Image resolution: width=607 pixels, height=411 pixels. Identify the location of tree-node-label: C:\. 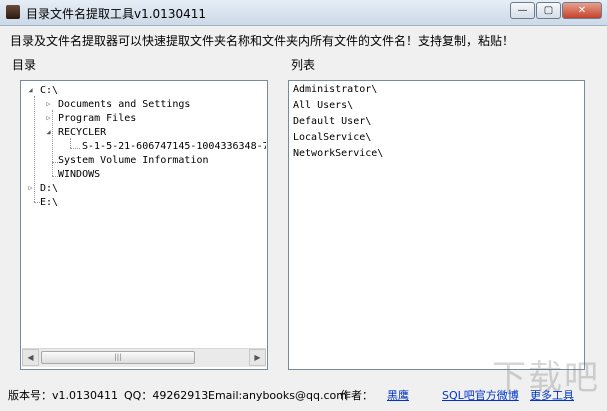
(49, 90).